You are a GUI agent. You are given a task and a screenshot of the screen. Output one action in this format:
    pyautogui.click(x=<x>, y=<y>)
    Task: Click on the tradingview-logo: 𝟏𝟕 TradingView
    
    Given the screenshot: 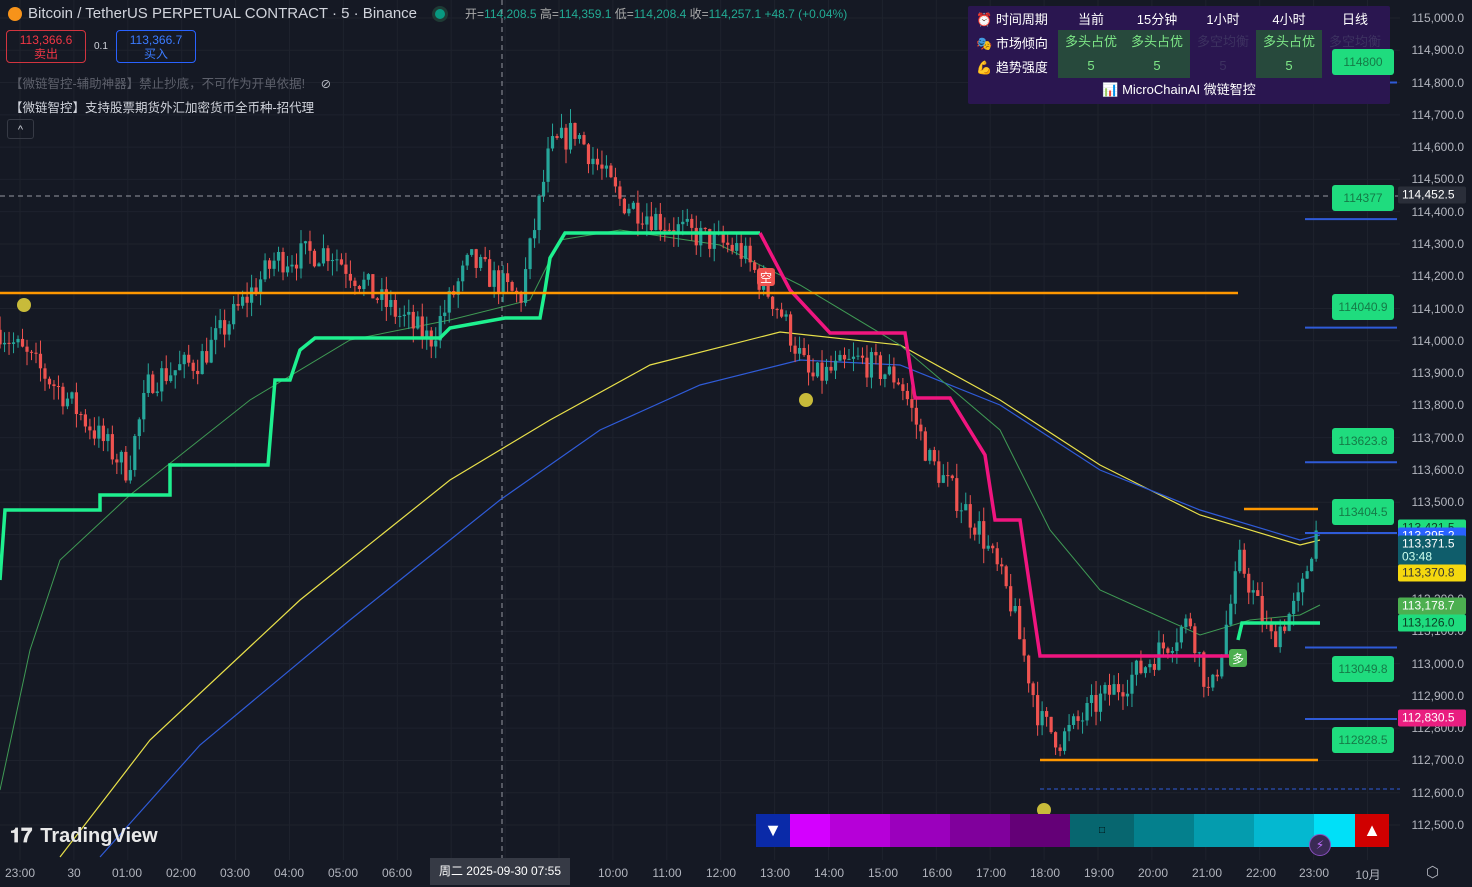 What is the action you would take?
    pyautogui.click(x=84, y=836)
    